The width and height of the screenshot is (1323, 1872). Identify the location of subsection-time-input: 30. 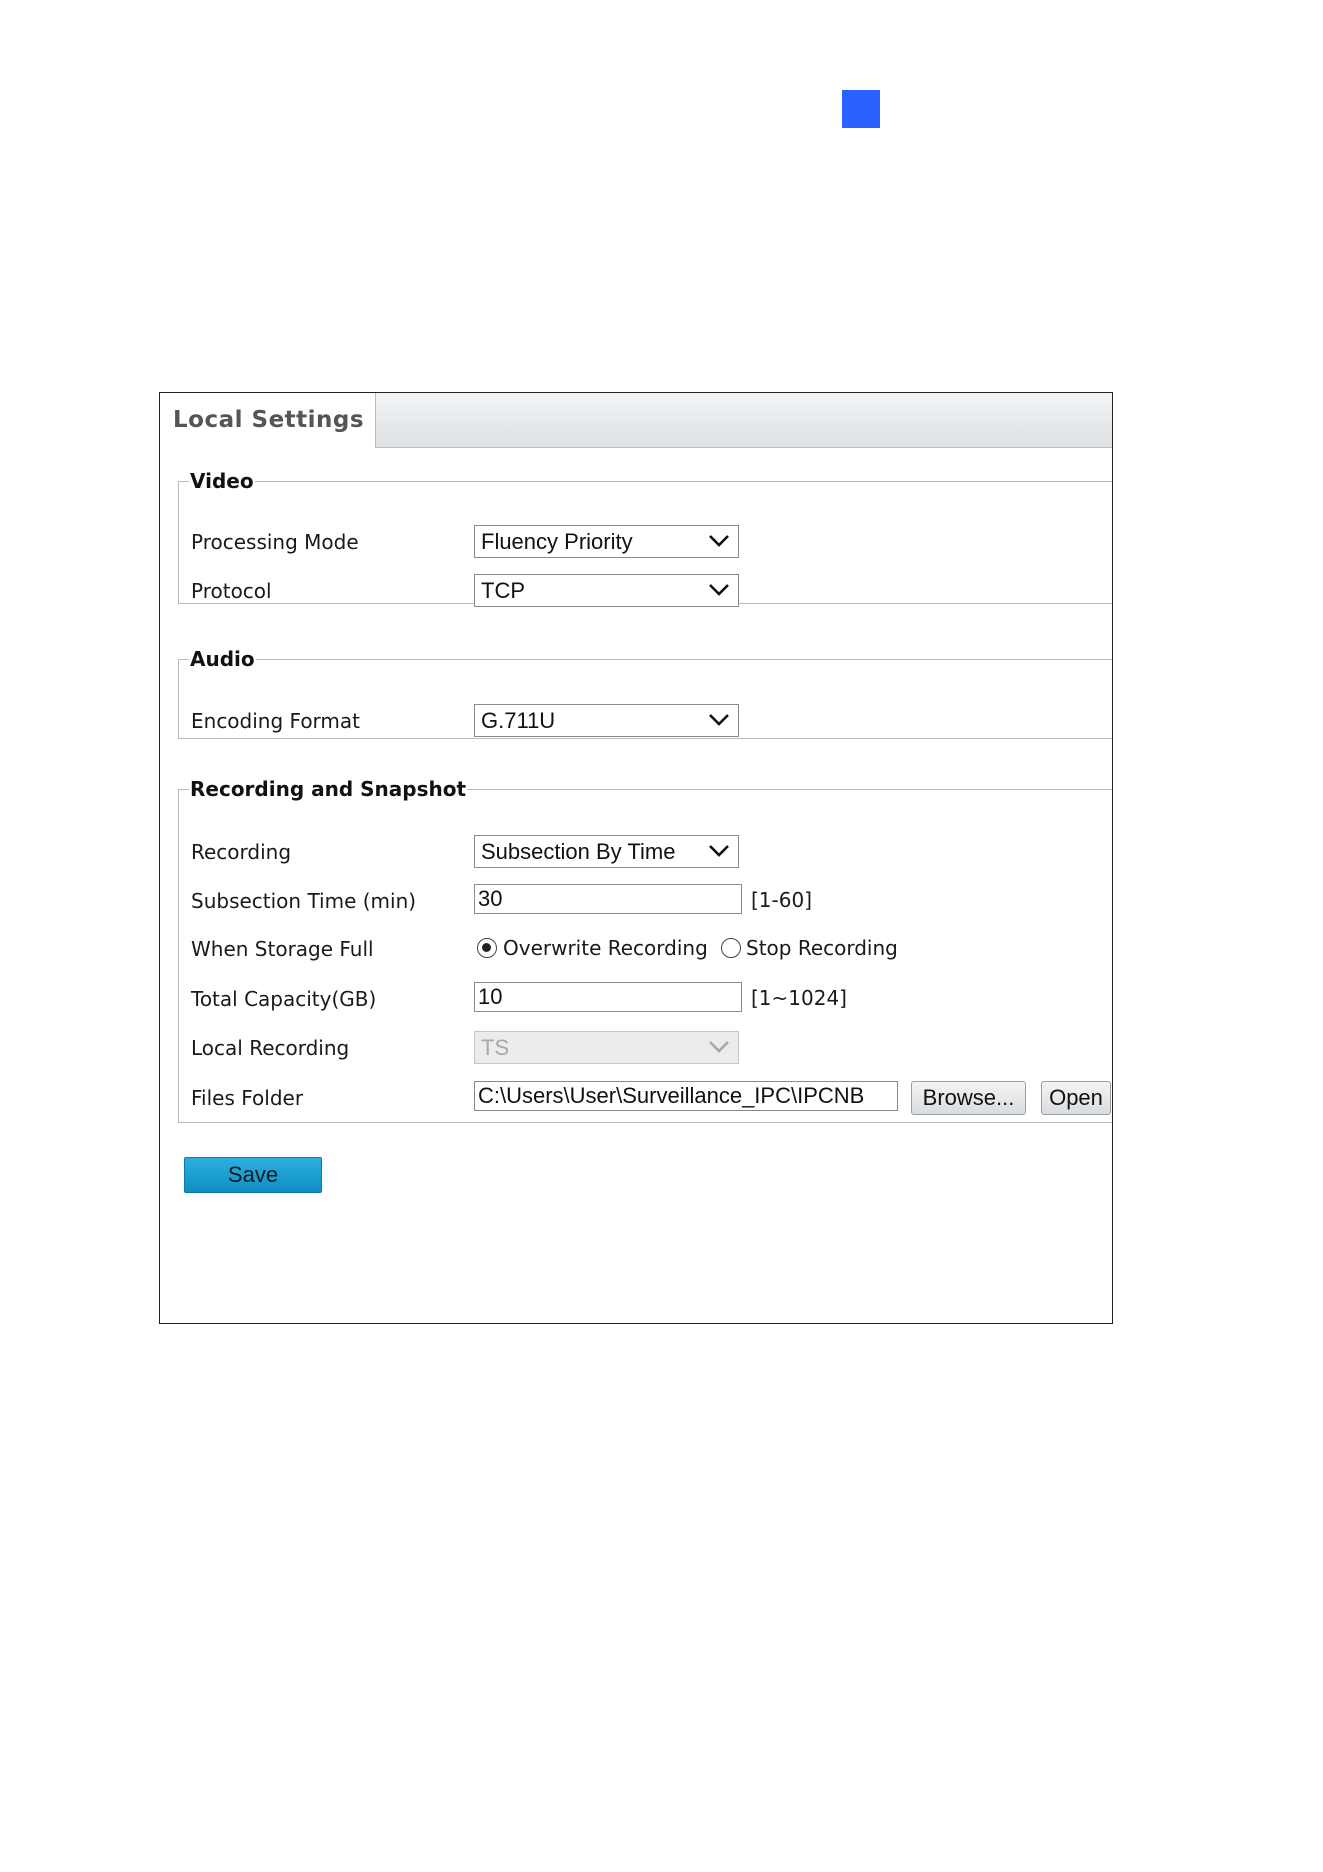
(608, 899).